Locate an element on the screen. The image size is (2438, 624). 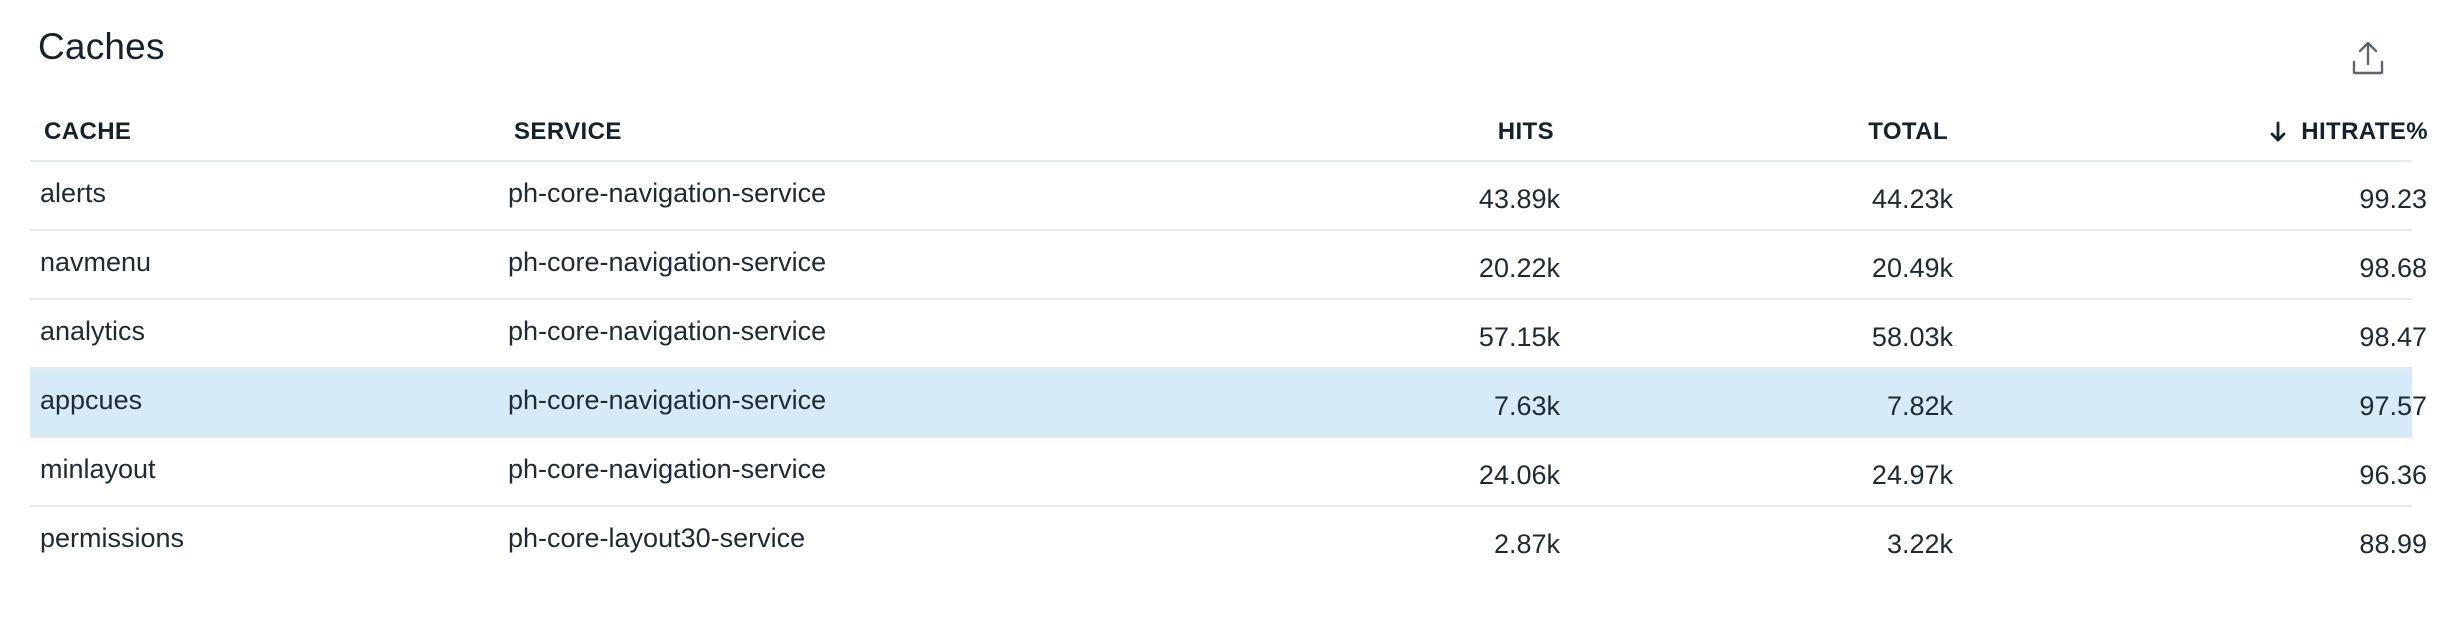
cell-cache: analytics is located at coordinates (93, 331).